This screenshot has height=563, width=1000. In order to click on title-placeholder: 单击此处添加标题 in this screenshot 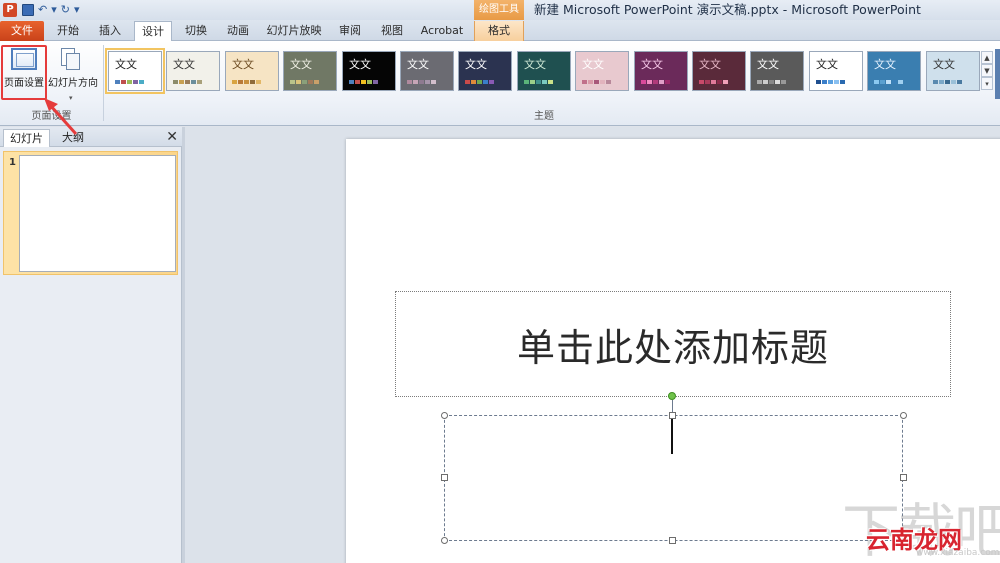, I will do `click(673, 344)`.